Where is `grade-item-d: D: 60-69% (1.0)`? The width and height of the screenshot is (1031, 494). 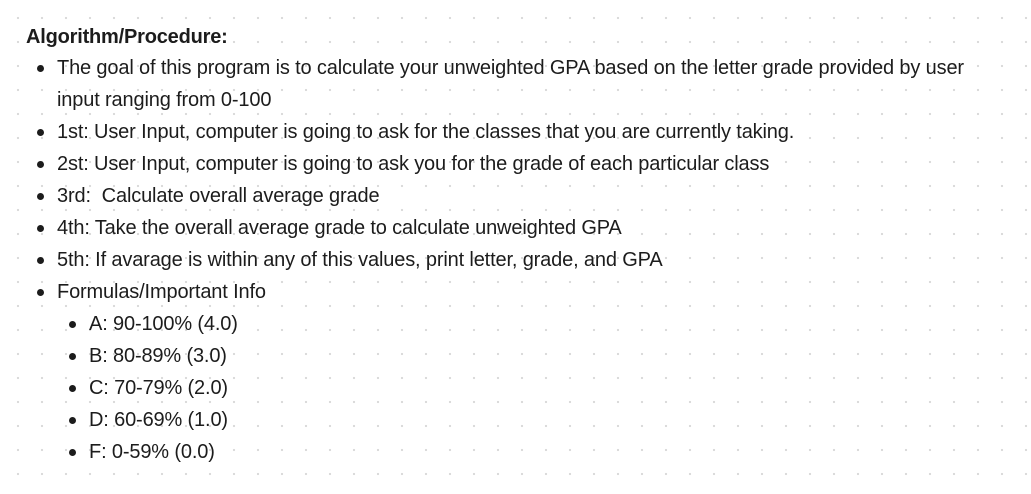
grade-item-d: D: 60-69% (1.0) is located at coordinates (537, 420).